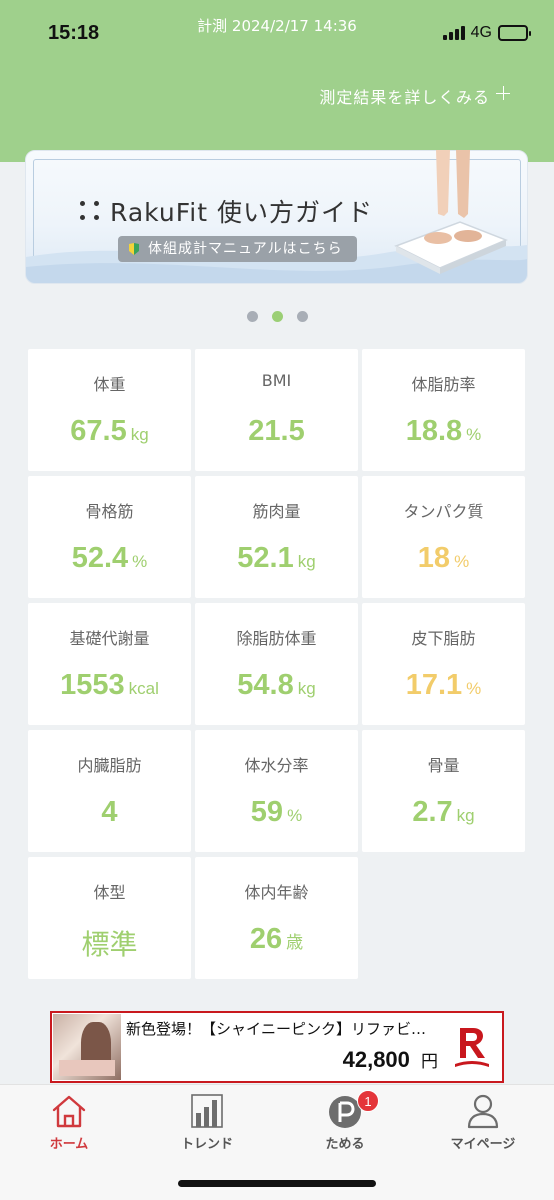  I want to click on rakufit-logo-icon, so click(91, 212).